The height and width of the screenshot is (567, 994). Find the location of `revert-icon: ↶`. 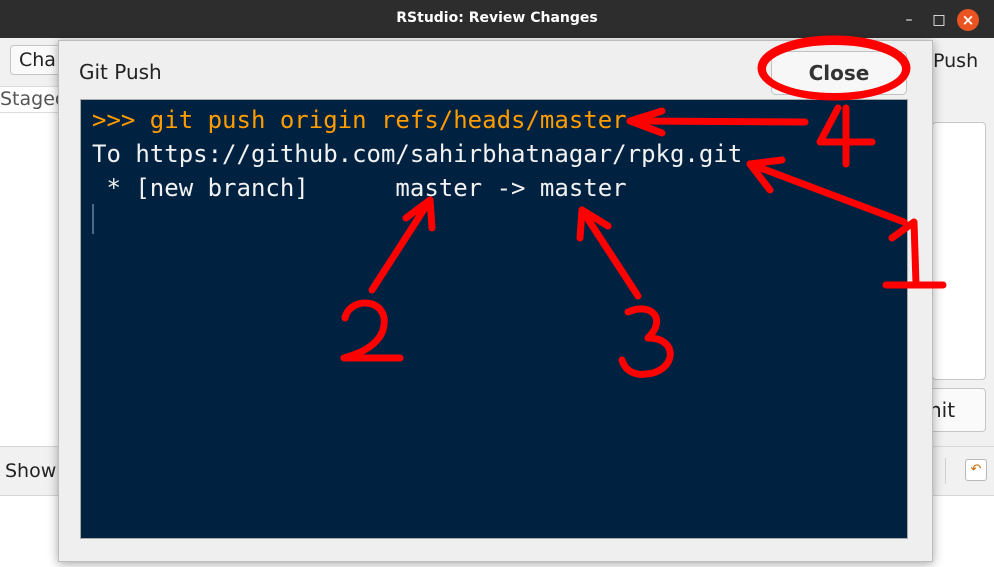

revert-icon: ↶ is located at coordinates (976, 470).